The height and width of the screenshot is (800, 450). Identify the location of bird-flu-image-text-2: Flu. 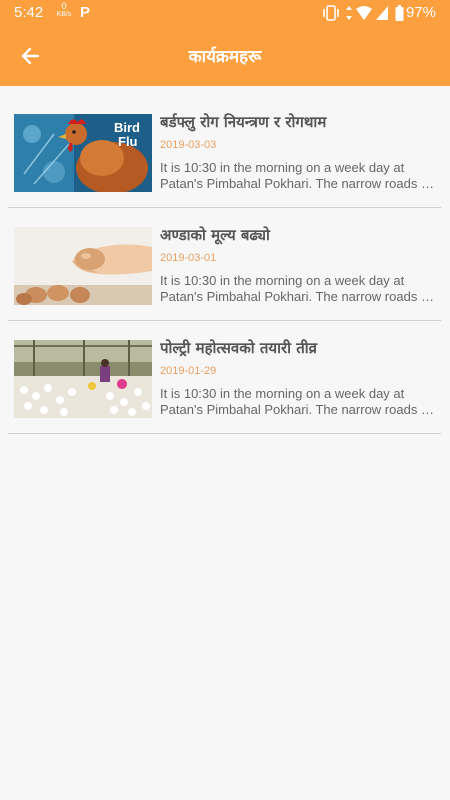
(128, 141).